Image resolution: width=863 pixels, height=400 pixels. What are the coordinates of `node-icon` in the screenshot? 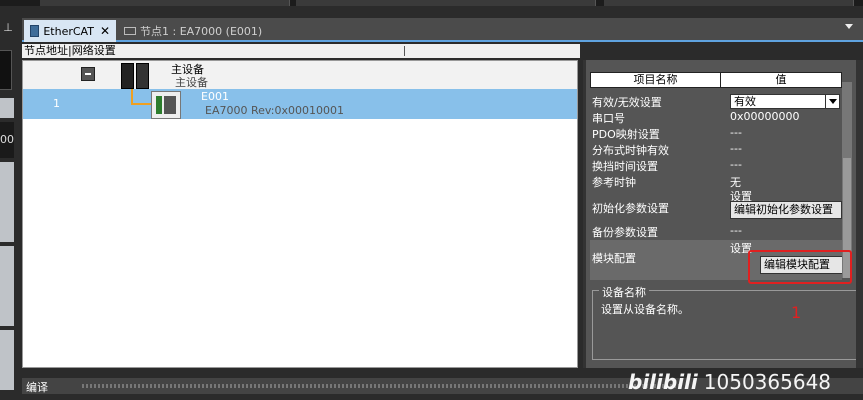 It's located at (130, 31).